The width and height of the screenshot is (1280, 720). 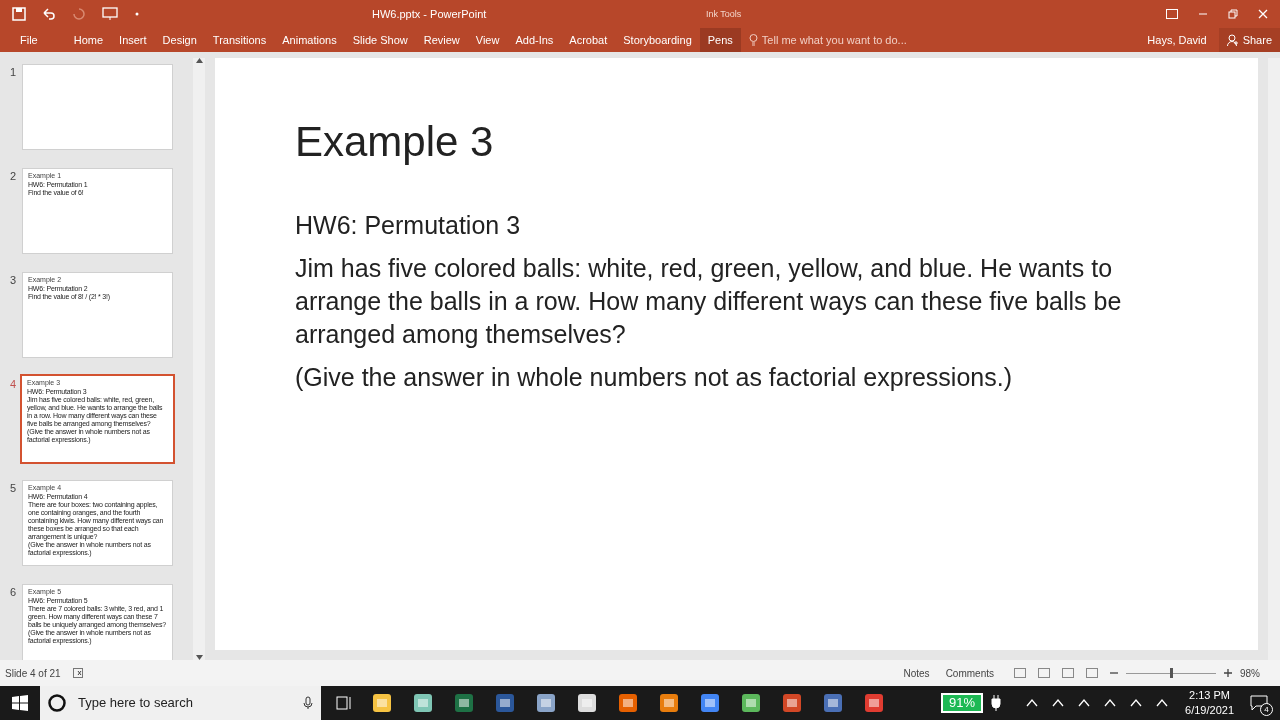 I want to click on person-icon, so click(x=1232, y=40).